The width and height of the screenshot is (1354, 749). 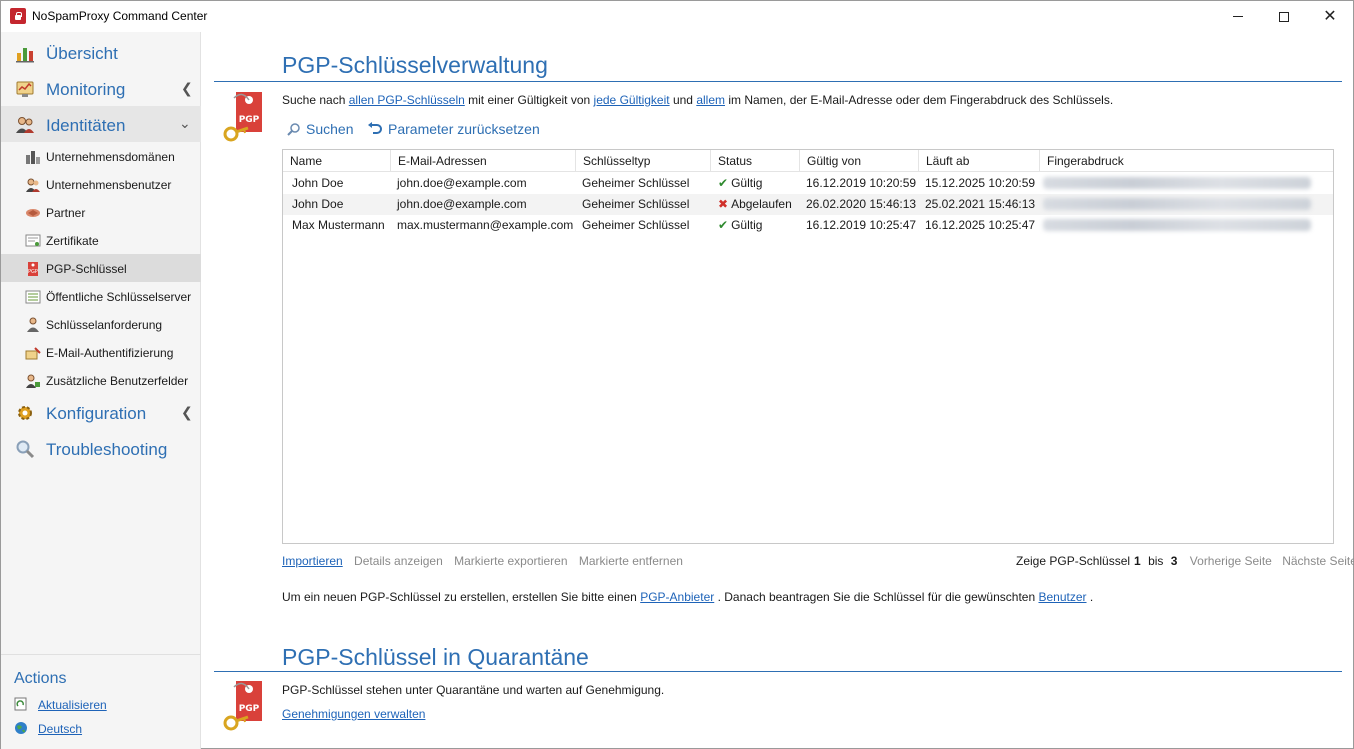 I want to click on cell-key-type: Geheimer Schlüssel, so click(x=636, y=225).